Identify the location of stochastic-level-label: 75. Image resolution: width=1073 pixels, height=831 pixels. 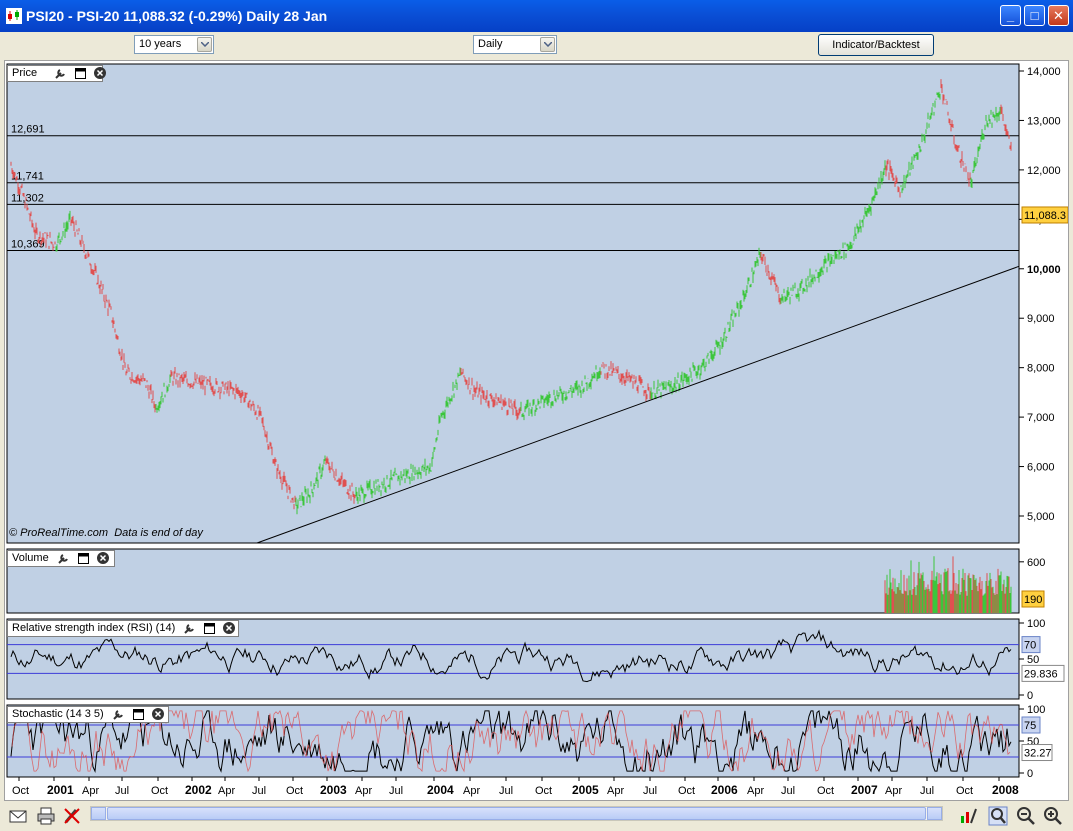
(1030, 726).